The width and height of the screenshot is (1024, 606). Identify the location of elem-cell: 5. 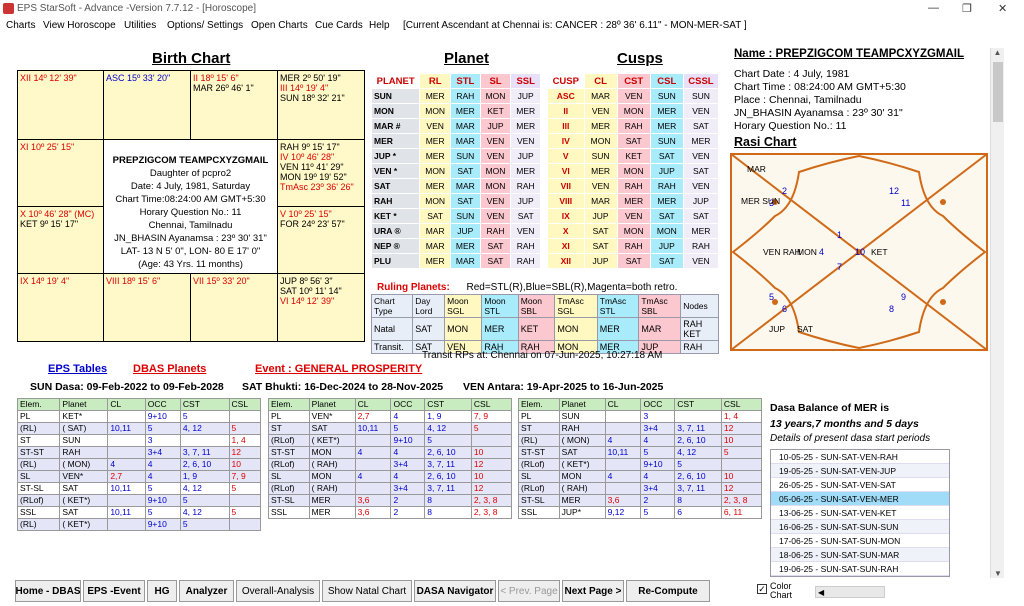
(245, 488).